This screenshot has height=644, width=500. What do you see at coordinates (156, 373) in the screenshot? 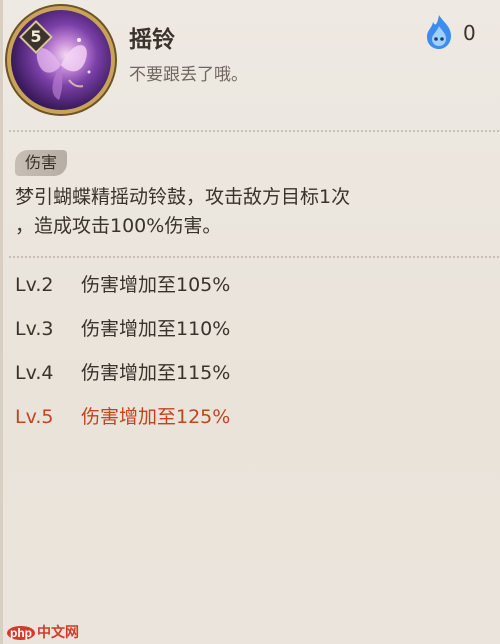
I see `level-effect: 伤害增加至115%` at bounding box center [156, 373].